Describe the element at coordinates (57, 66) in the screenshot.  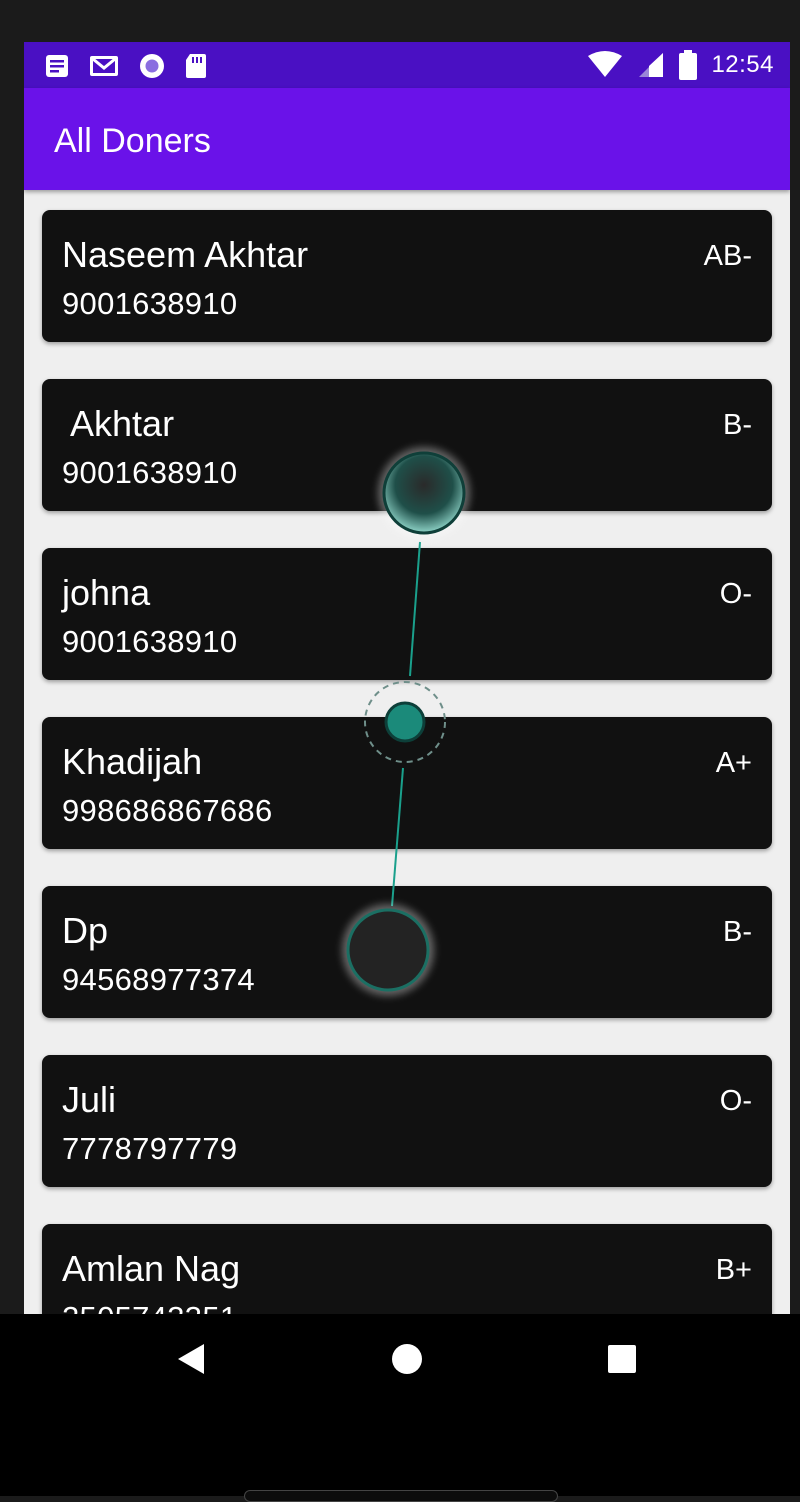
I see `notes-icon` at that location.